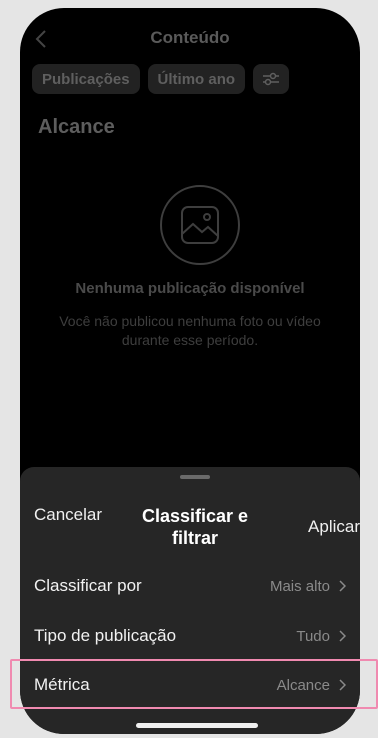  Describe the element at coordinates (299, 586) in the screenshot. I see `row-value: Mais alto` at that location.